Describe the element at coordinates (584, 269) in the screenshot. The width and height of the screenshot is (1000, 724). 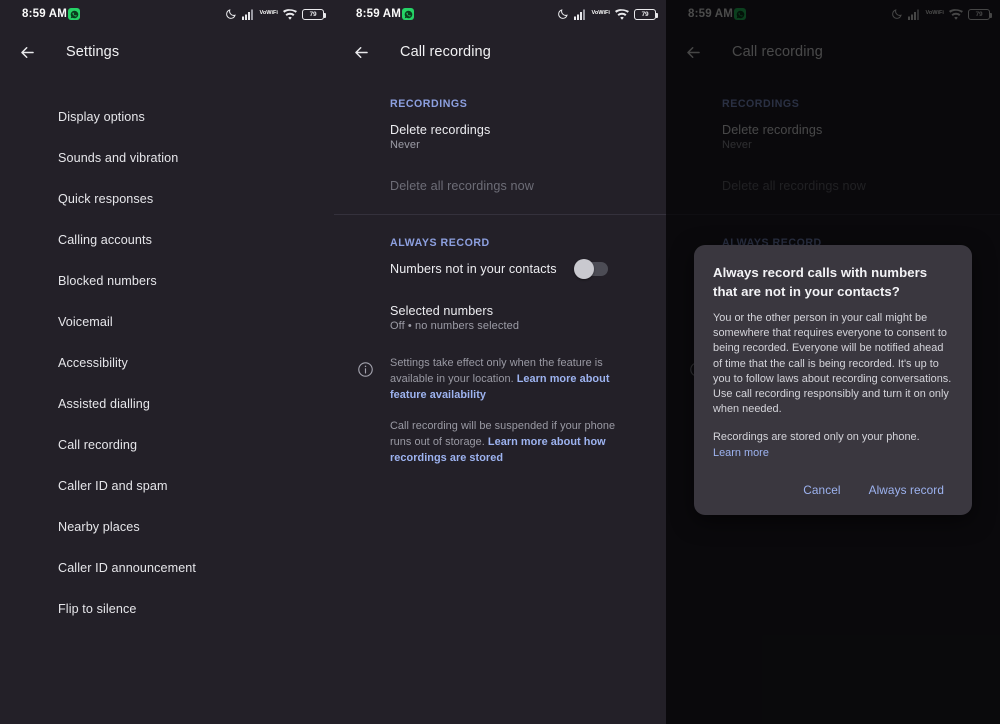
I see `toggle-knob` at that location.